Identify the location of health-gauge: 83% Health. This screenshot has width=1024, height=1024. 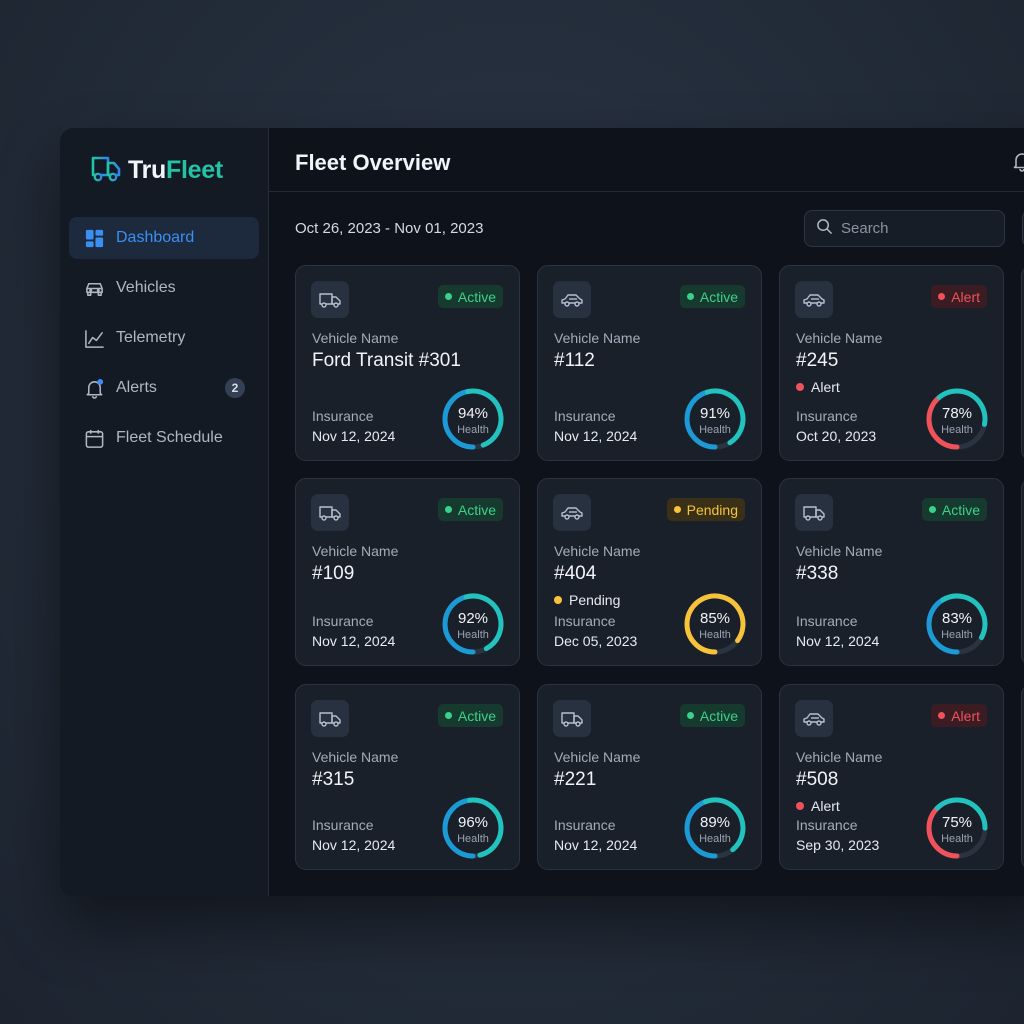
(957, 624).